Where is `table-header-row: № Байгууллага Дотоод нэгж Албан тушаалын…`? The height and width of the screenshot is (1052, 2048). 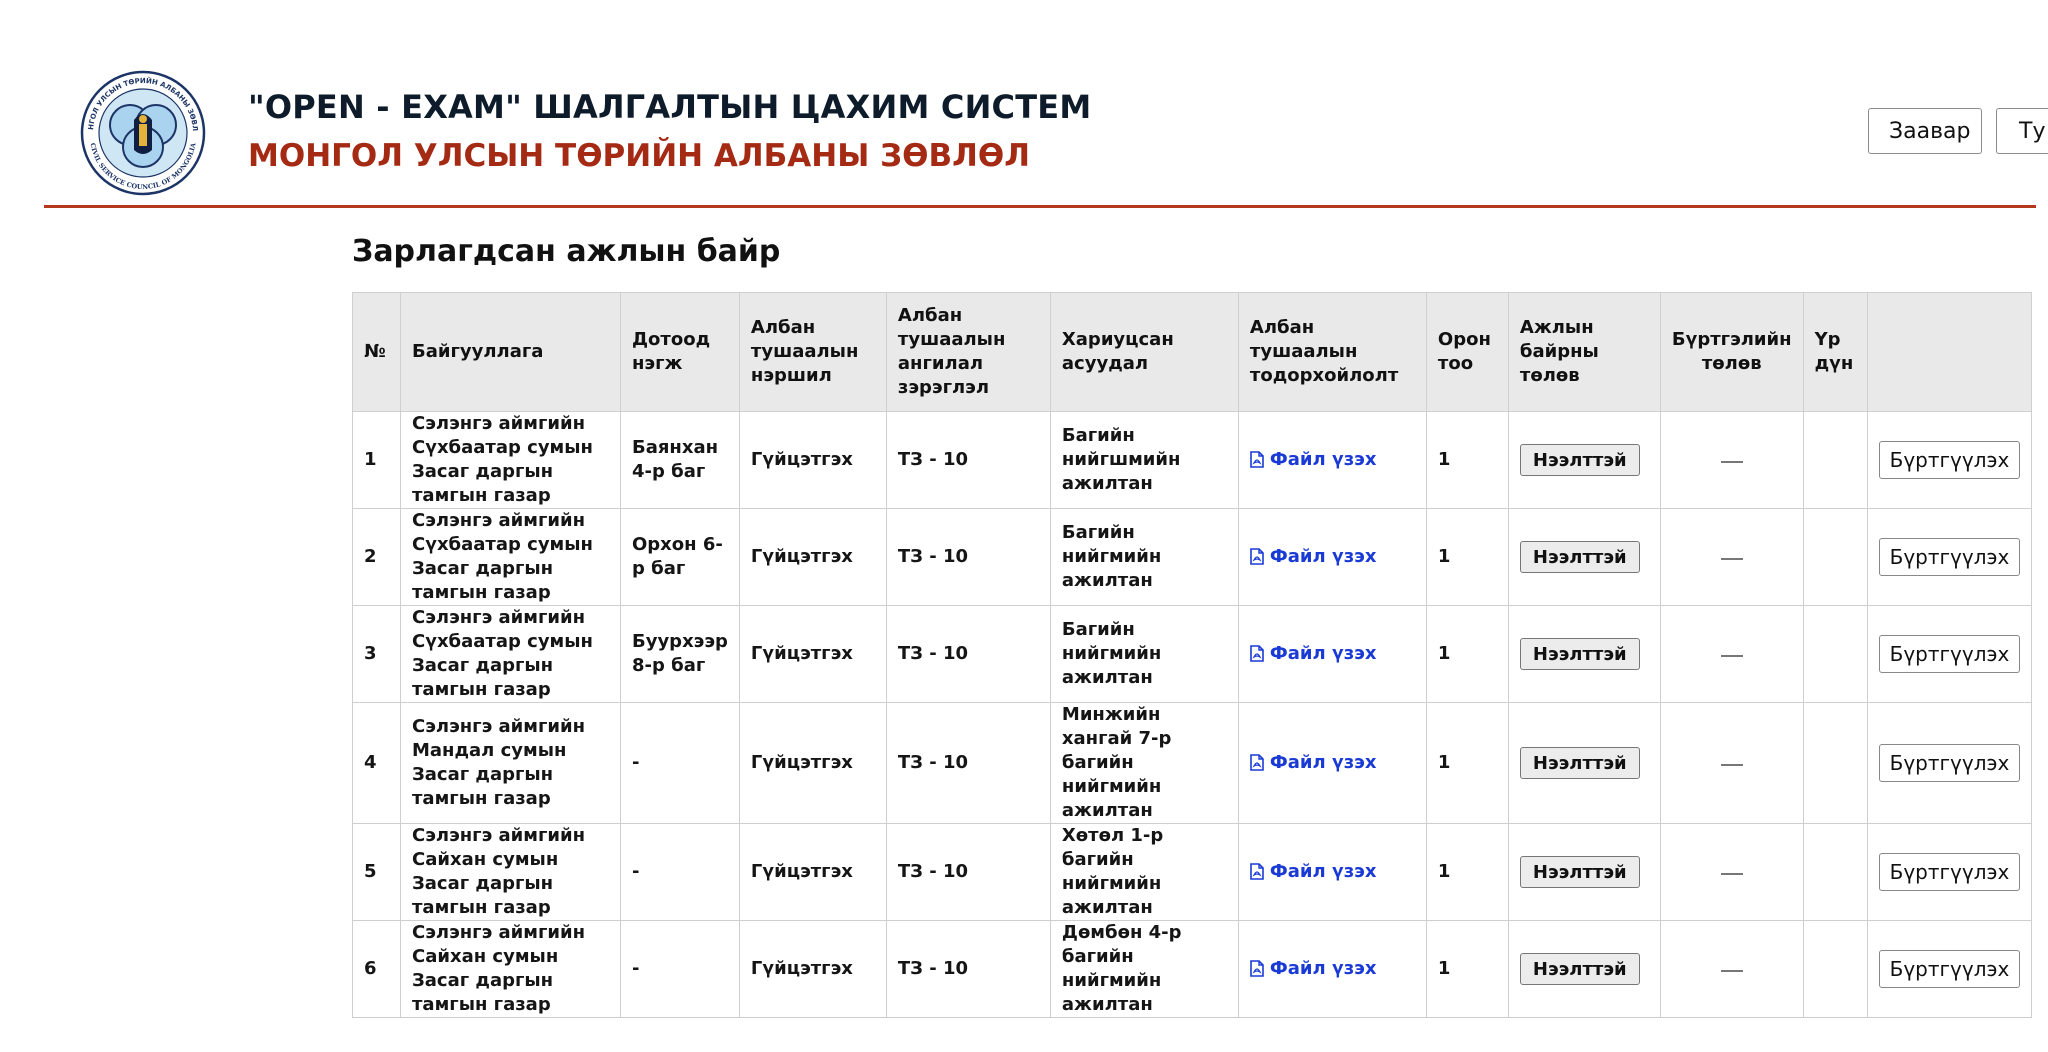
table-header-row: № Байгууллага Дотоод нэгж Албан тушаалын… is located at coordinates (1192, 352).